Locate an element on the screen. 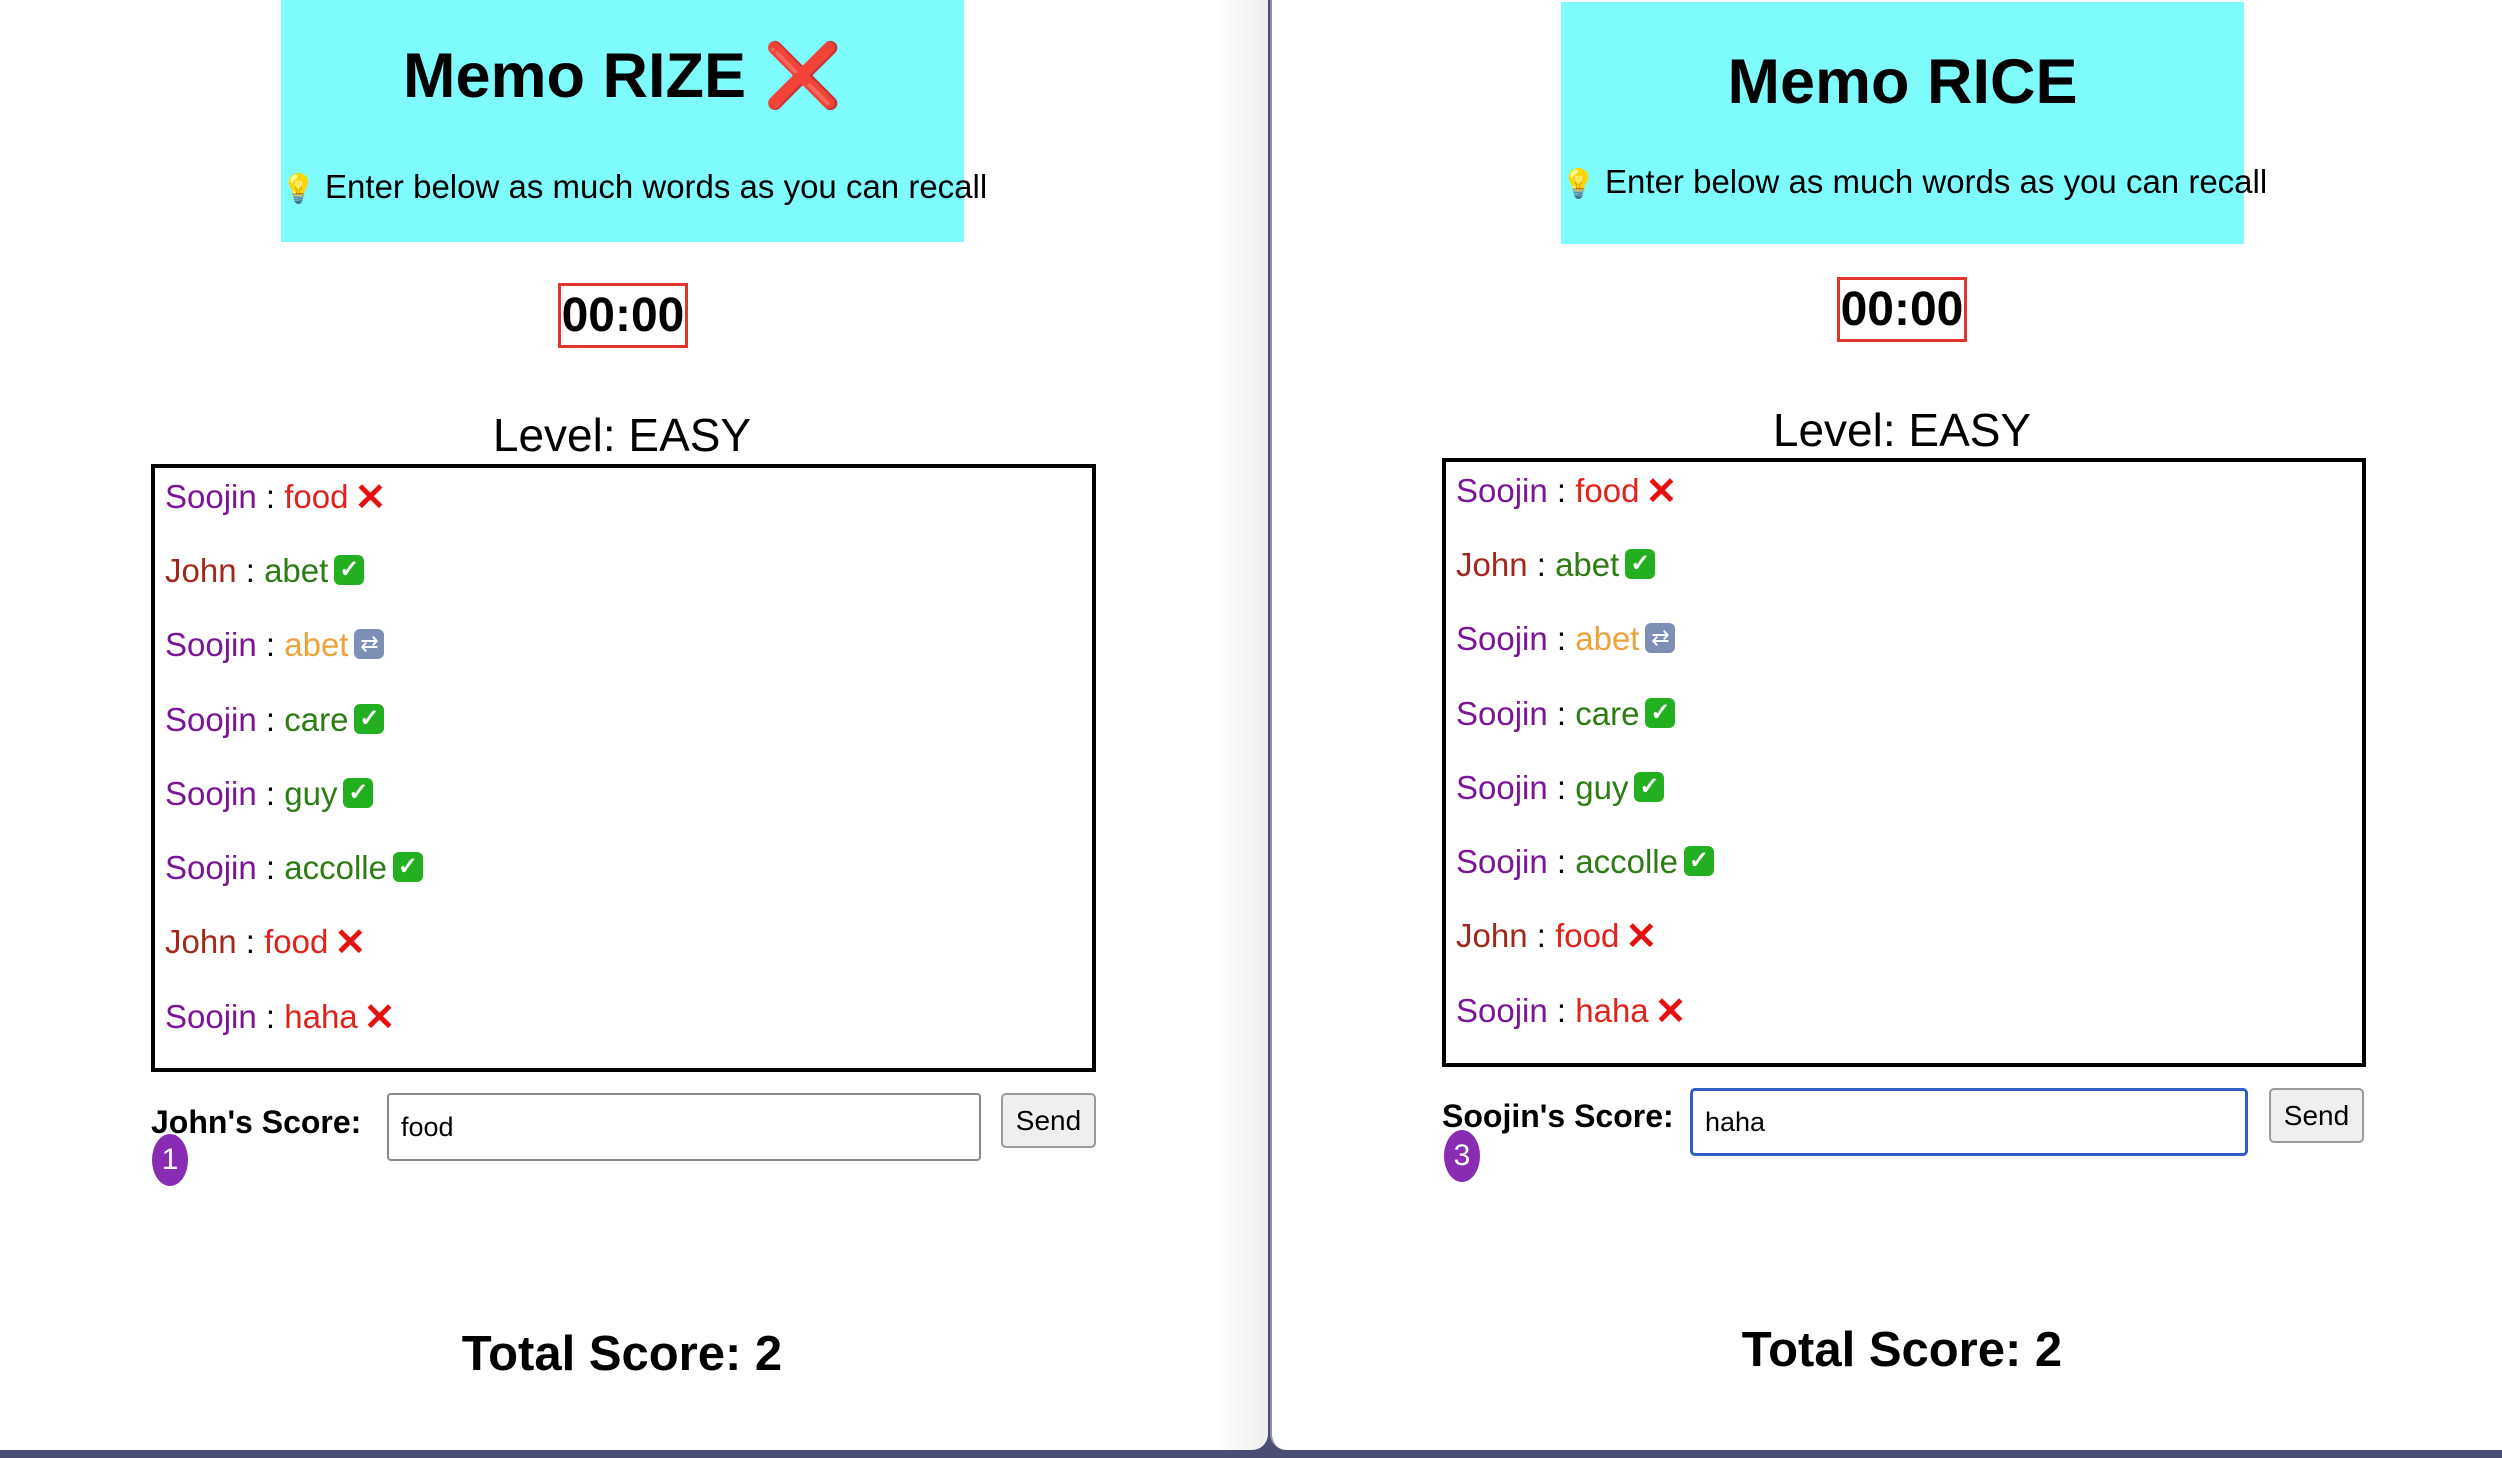  cross-mark-icon: ❌ is located at coordinates (802, 76).